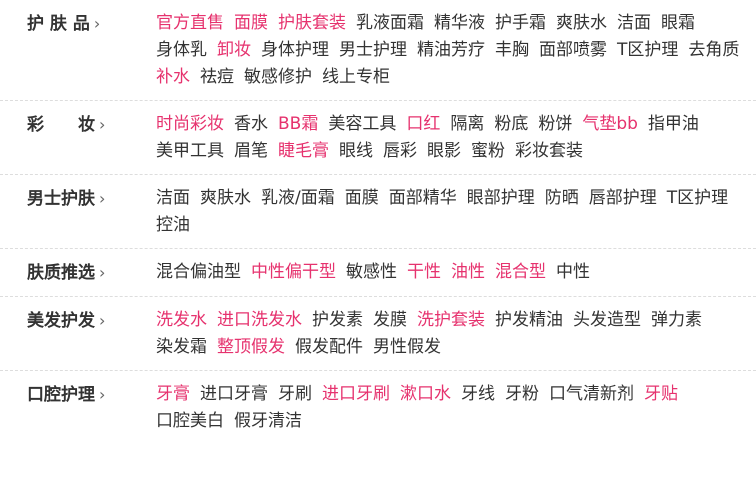 The width and height of the screenshot is (756, 477). What do you see at coordinates (488, 151) in the screenshot?
I see `subcategory-link: 蜜粉` at bounding box center [488, 151].